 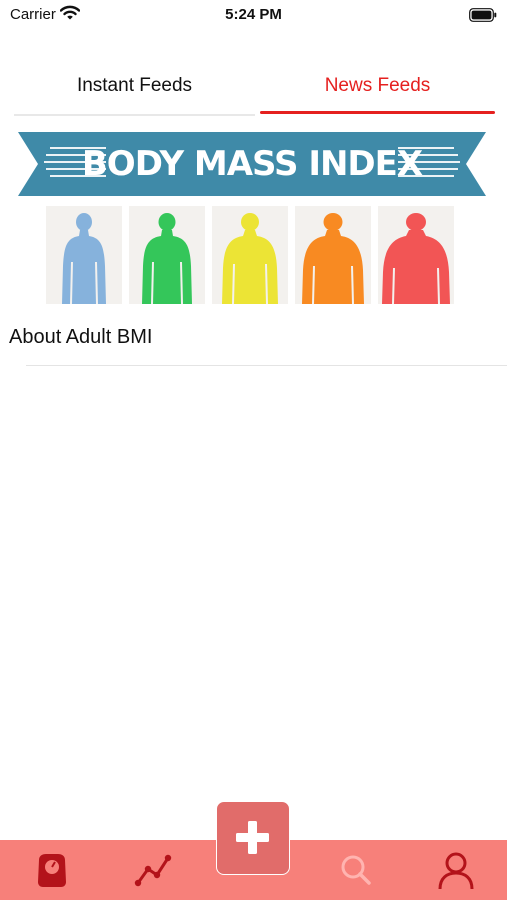 What do you see at coordinates (153, 870) in the screenshot?
I see `chart-line-icon` at bounding box center [153, 870].